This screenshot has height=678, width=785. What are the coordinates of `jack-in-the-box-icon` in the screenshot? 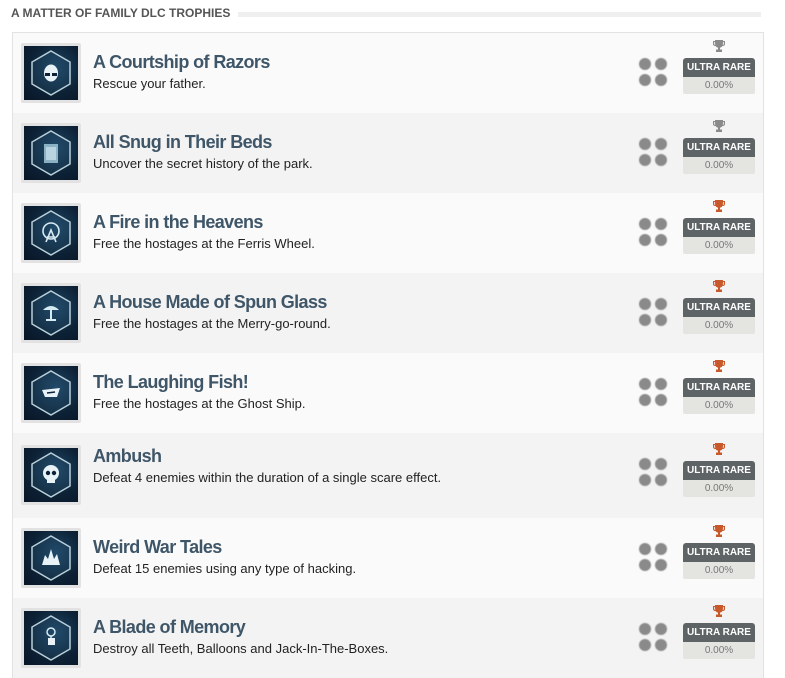 It's located at (51, 638).